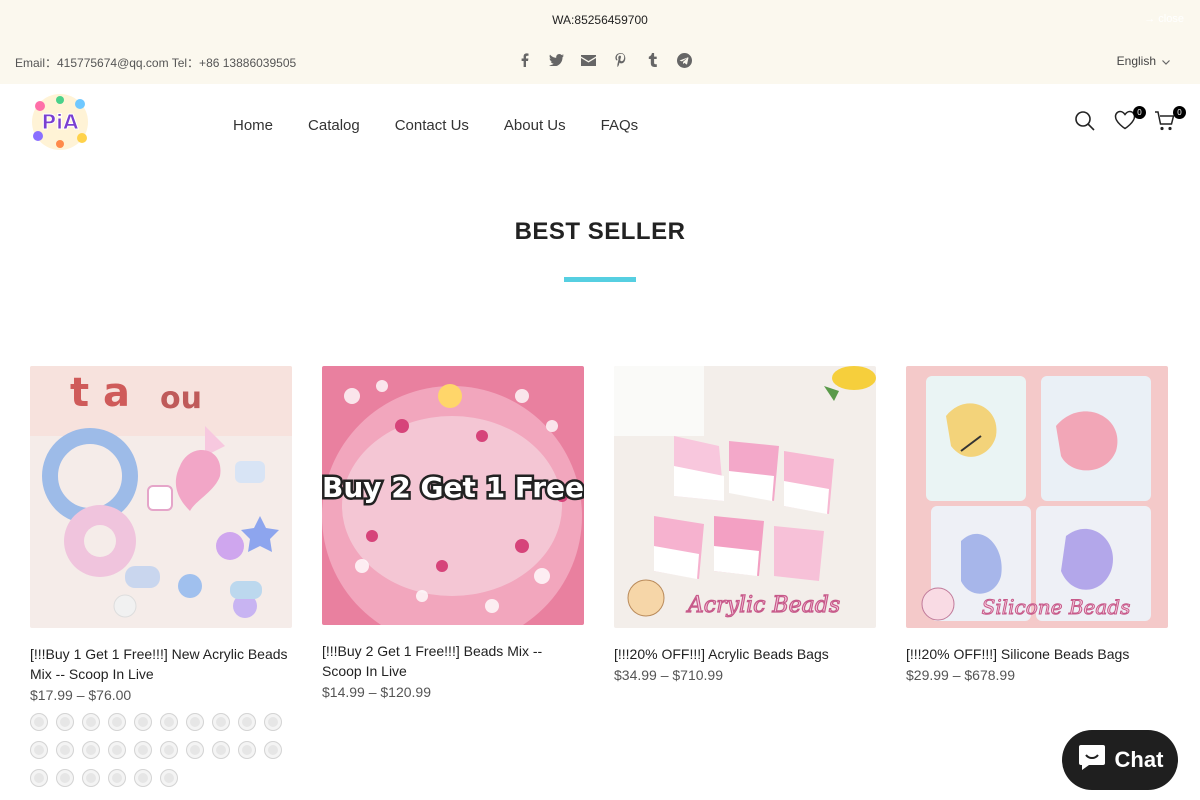 The image size is (1200, 800). I want to click on cart-button: 0, so click(1170, 121).